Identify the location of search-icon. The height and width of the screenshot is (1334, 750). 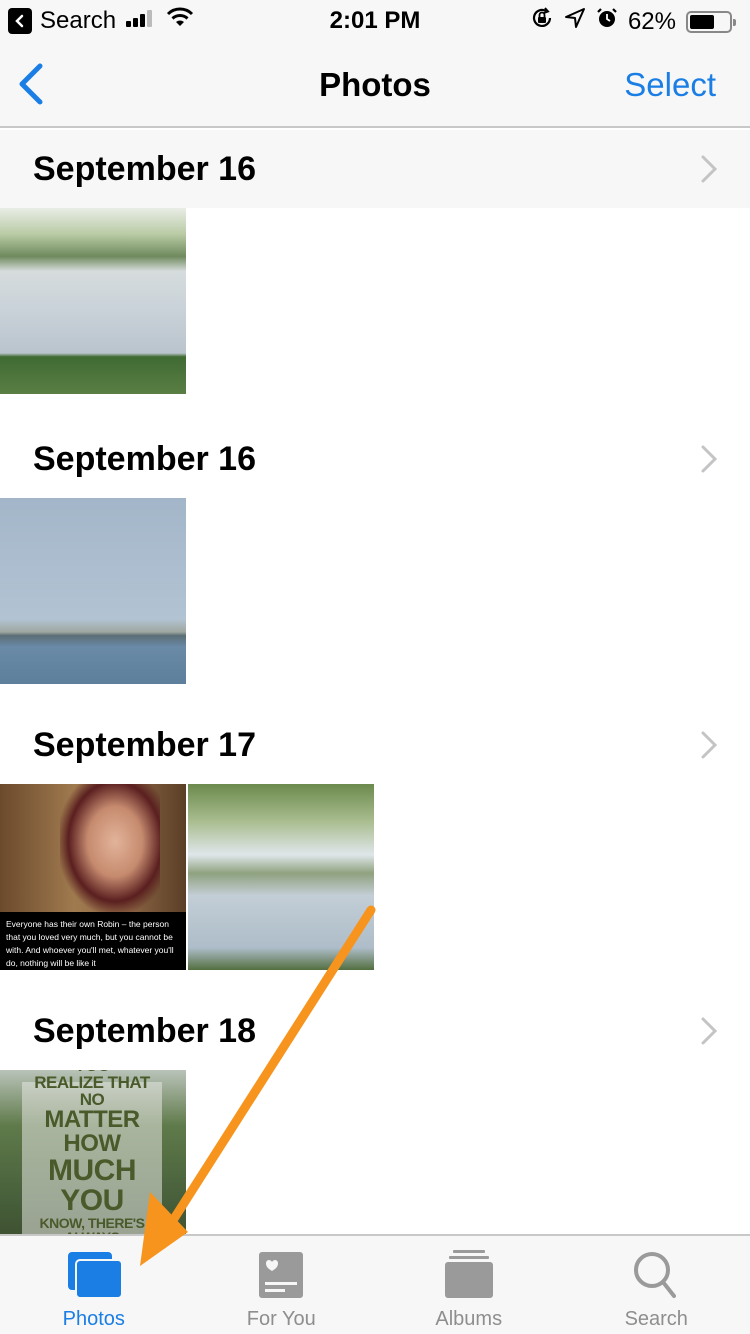
(655, 1275).